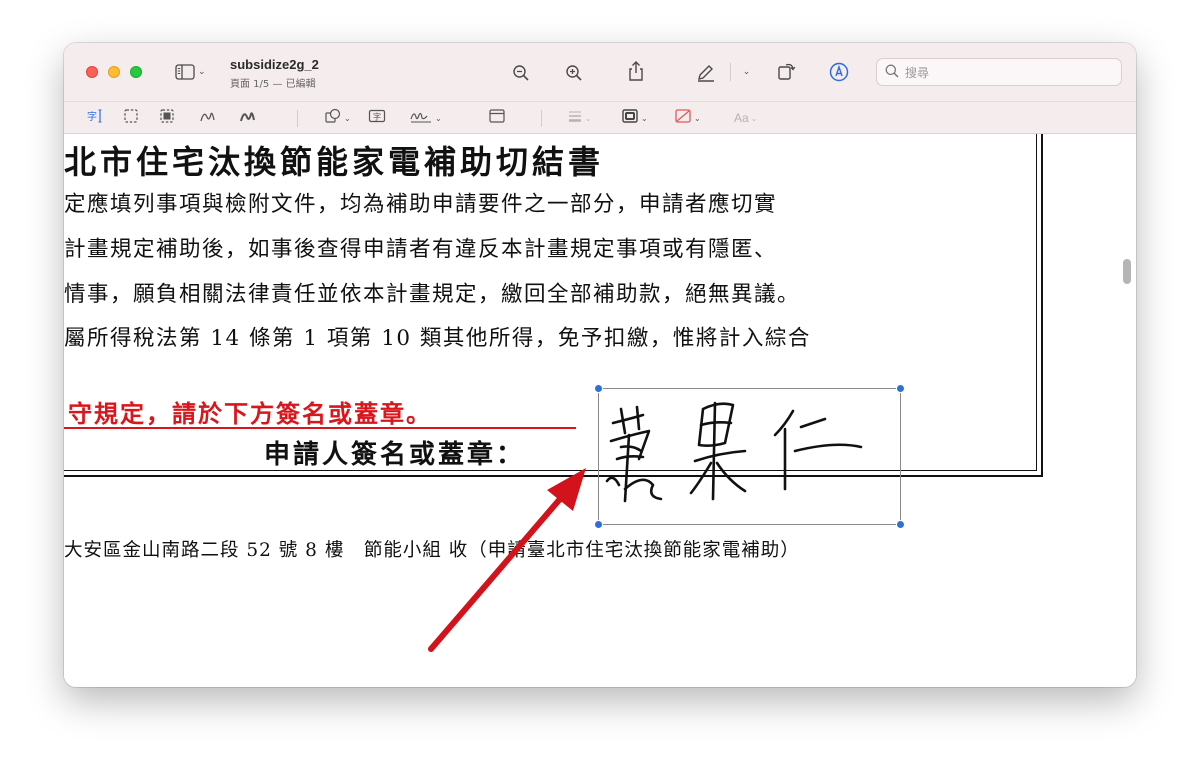  What do you see at coordinates (598, 524) in the screenshot?
I see `resize-handle-bottom-left` at bounding box center [598, 524].